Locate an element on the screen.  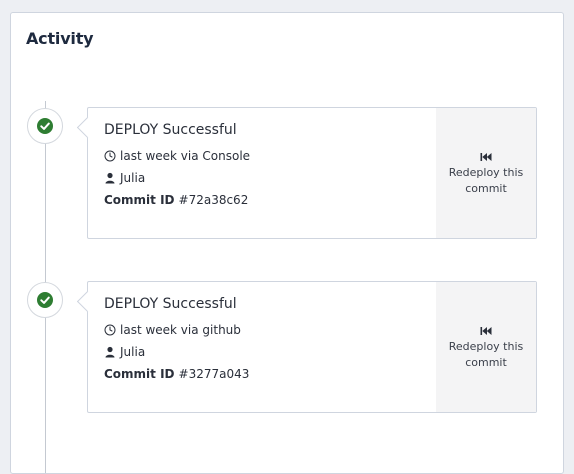
commit-id-value: #72a38c62 is located at coordinates (213, 200).